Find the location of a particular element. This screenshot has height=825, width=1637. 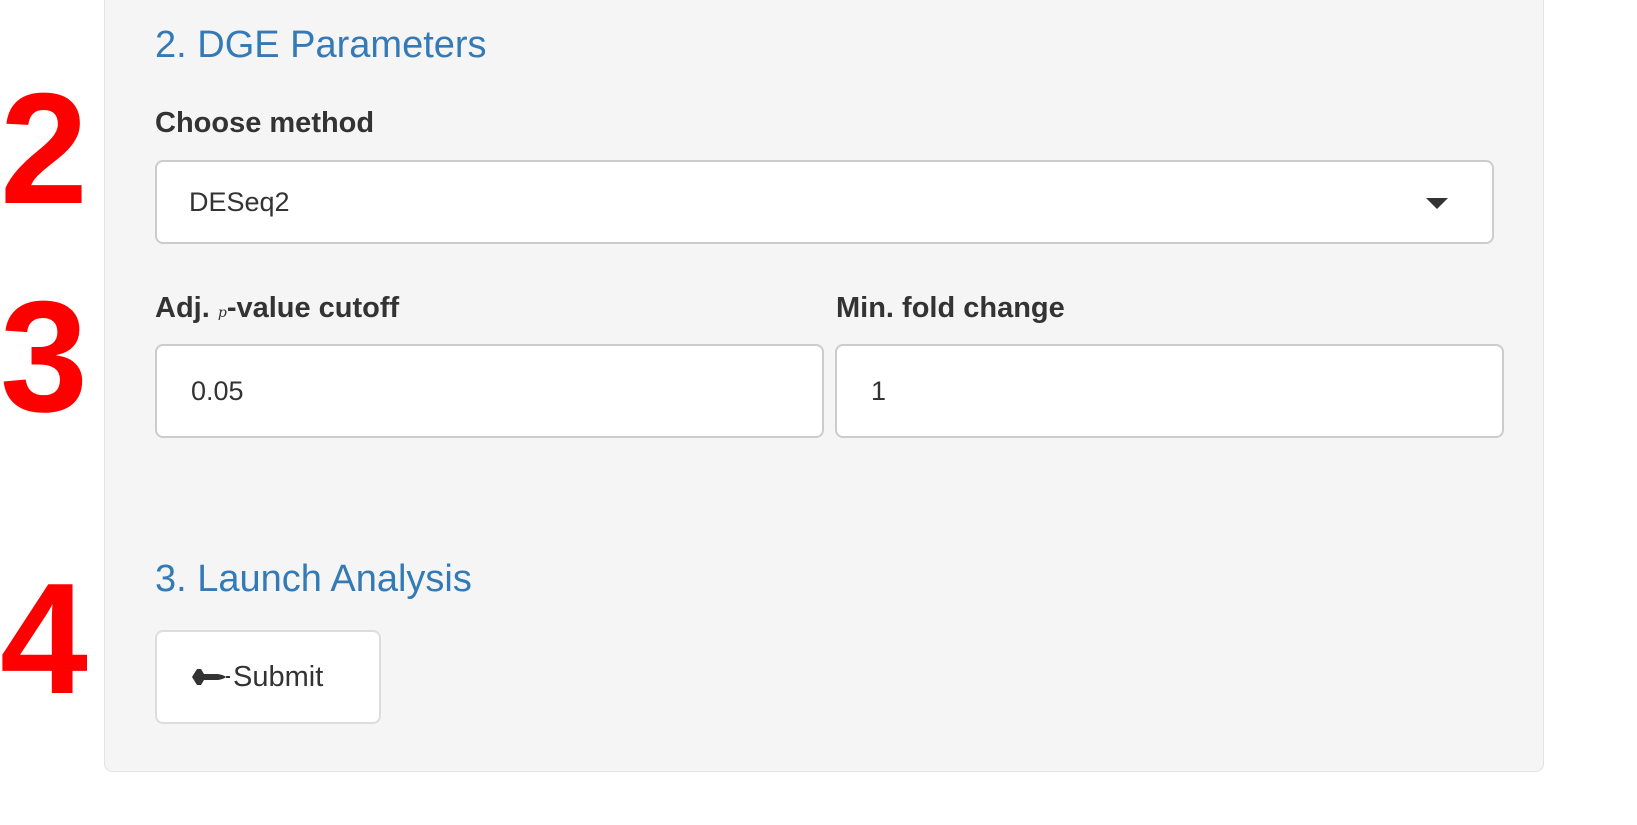

pvalue-label-suffix: -value cutoff is located at coordinates (313, 308).